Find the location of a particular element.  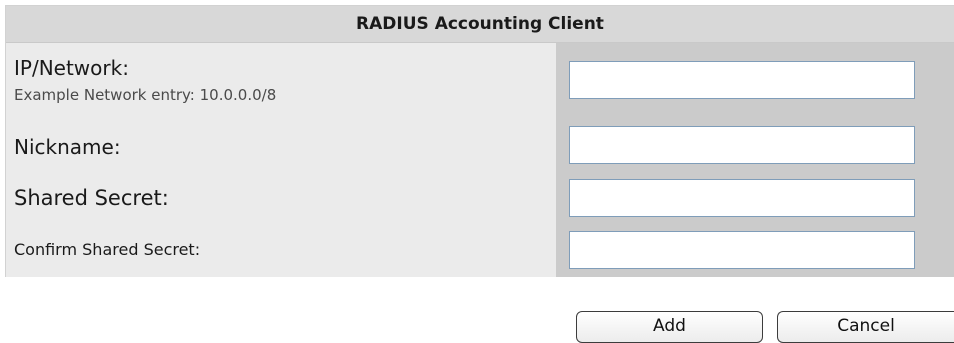

ip-network-hint: Example Network entry: 10.0.0.0/8 is located at coordinates (145, 95).